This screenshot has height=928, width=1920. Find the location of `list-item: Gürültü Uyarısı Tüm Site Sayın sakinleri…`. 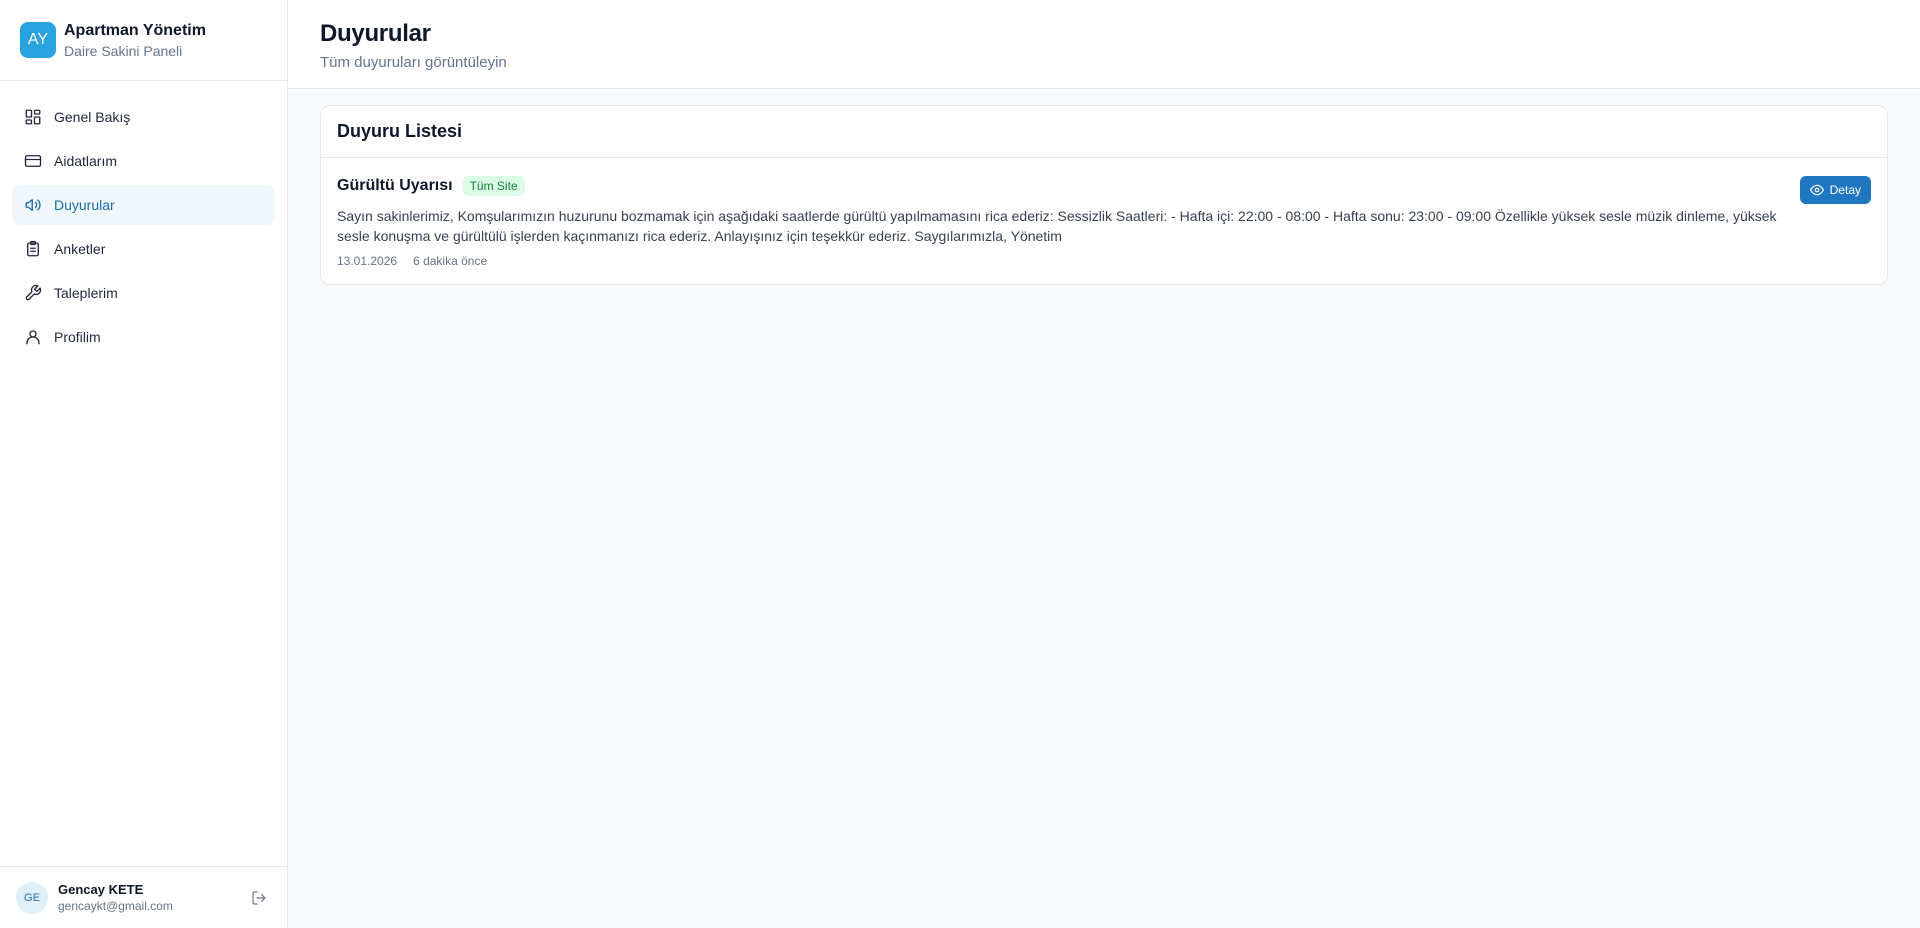

list-item: Gürültü Uyarısı Tüm Site Sayın sakinleri… is located at coordinates (1104, 221).